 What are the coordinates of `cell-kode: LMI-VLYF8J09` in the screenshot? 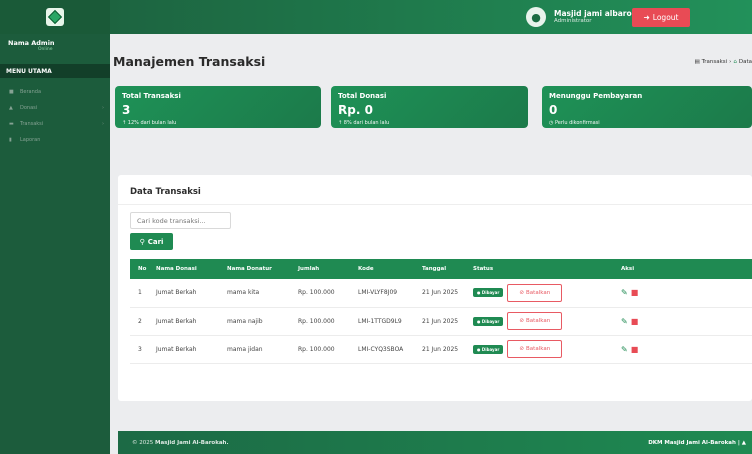 It's located at (390, 293).